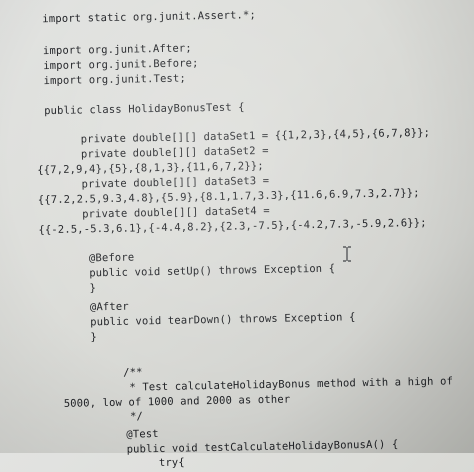  Describe the element at coordinates (171, 463) in the screenshot. I see `code-line-try: try{` at that location.